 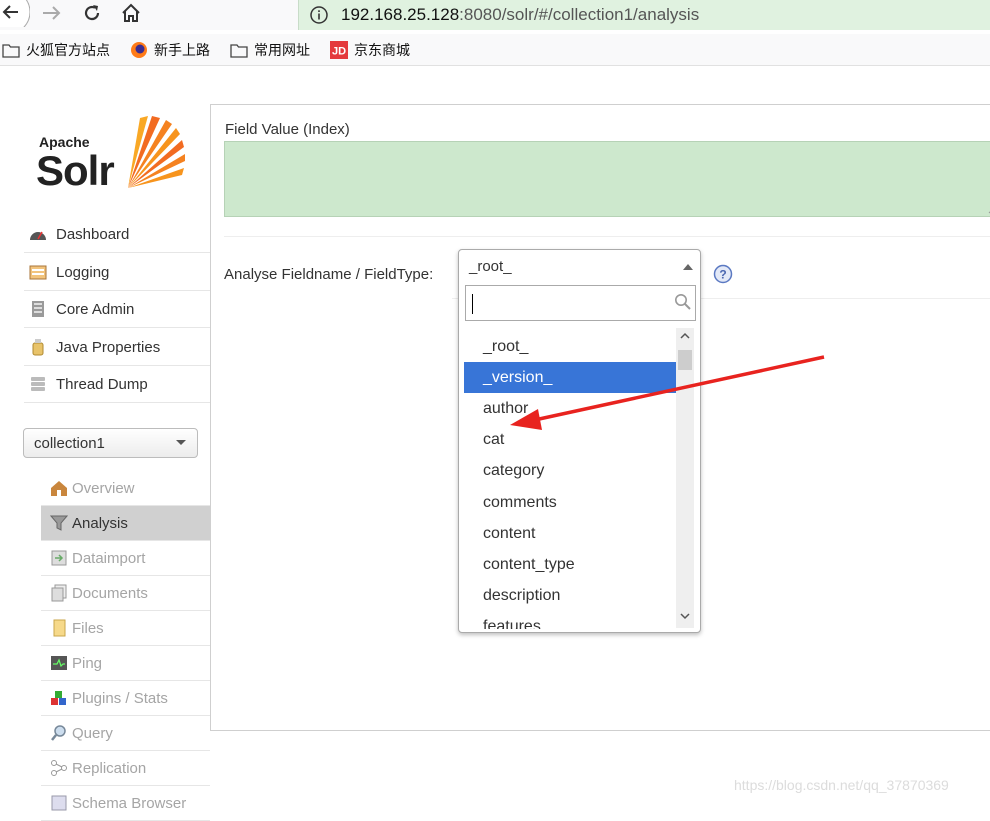 I want to click on core-nav-label: Overview, so click(x=103, y=488).